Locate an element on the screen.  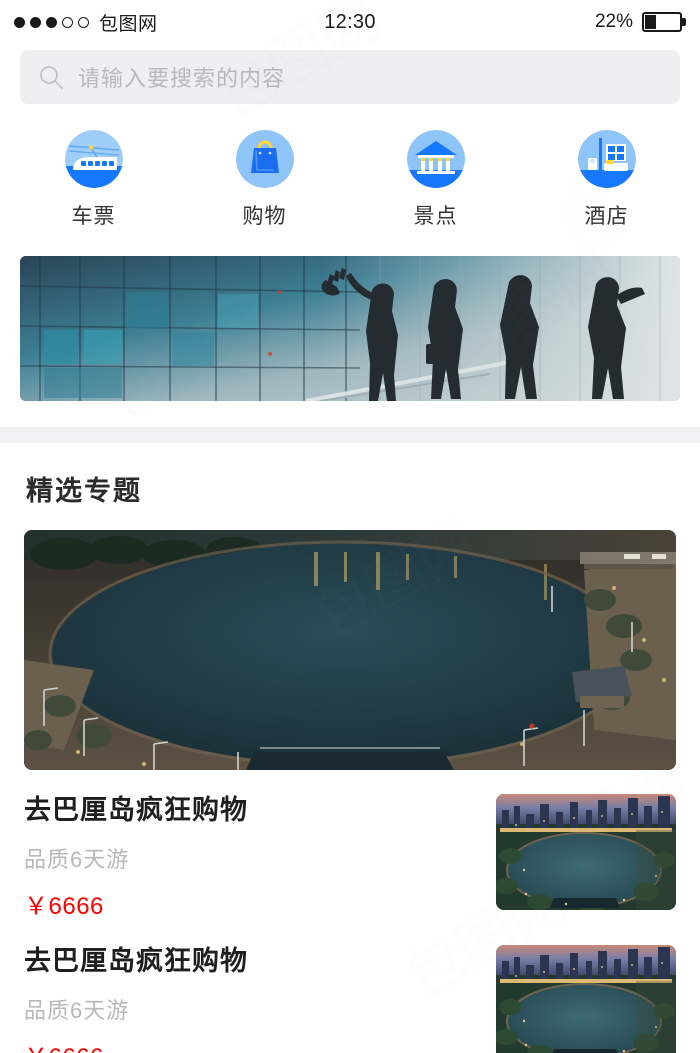
banner-image is located at coordinates (350, 328).